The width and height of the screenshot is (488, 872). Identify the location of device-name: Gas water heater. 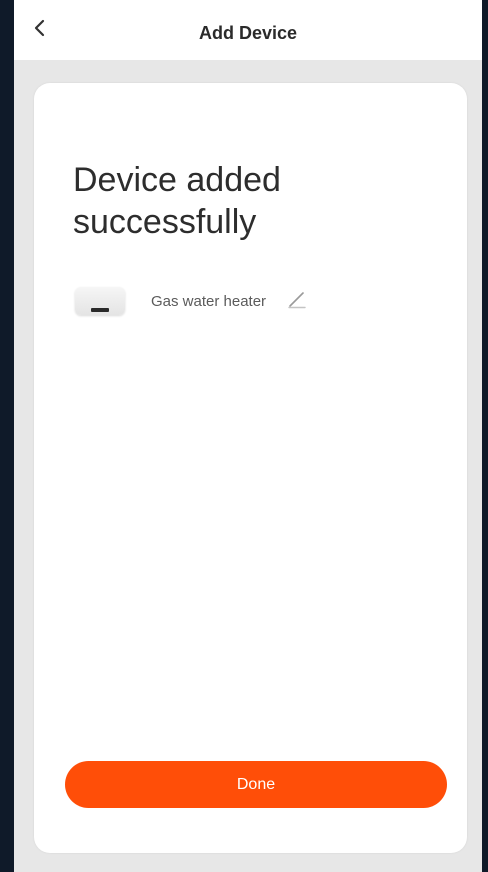
(209, 301).